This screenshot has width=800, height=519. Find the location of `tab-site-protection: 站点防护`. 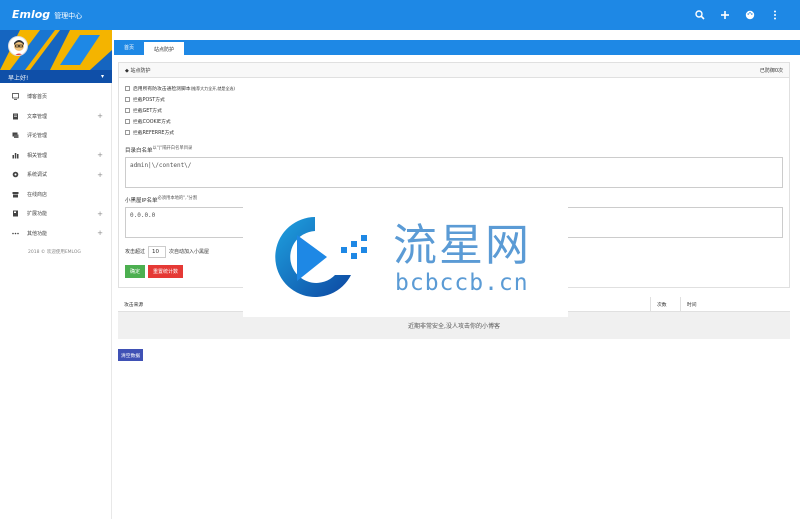

tab-site-protection: 站点防护 is located at coordinates (164, 48).